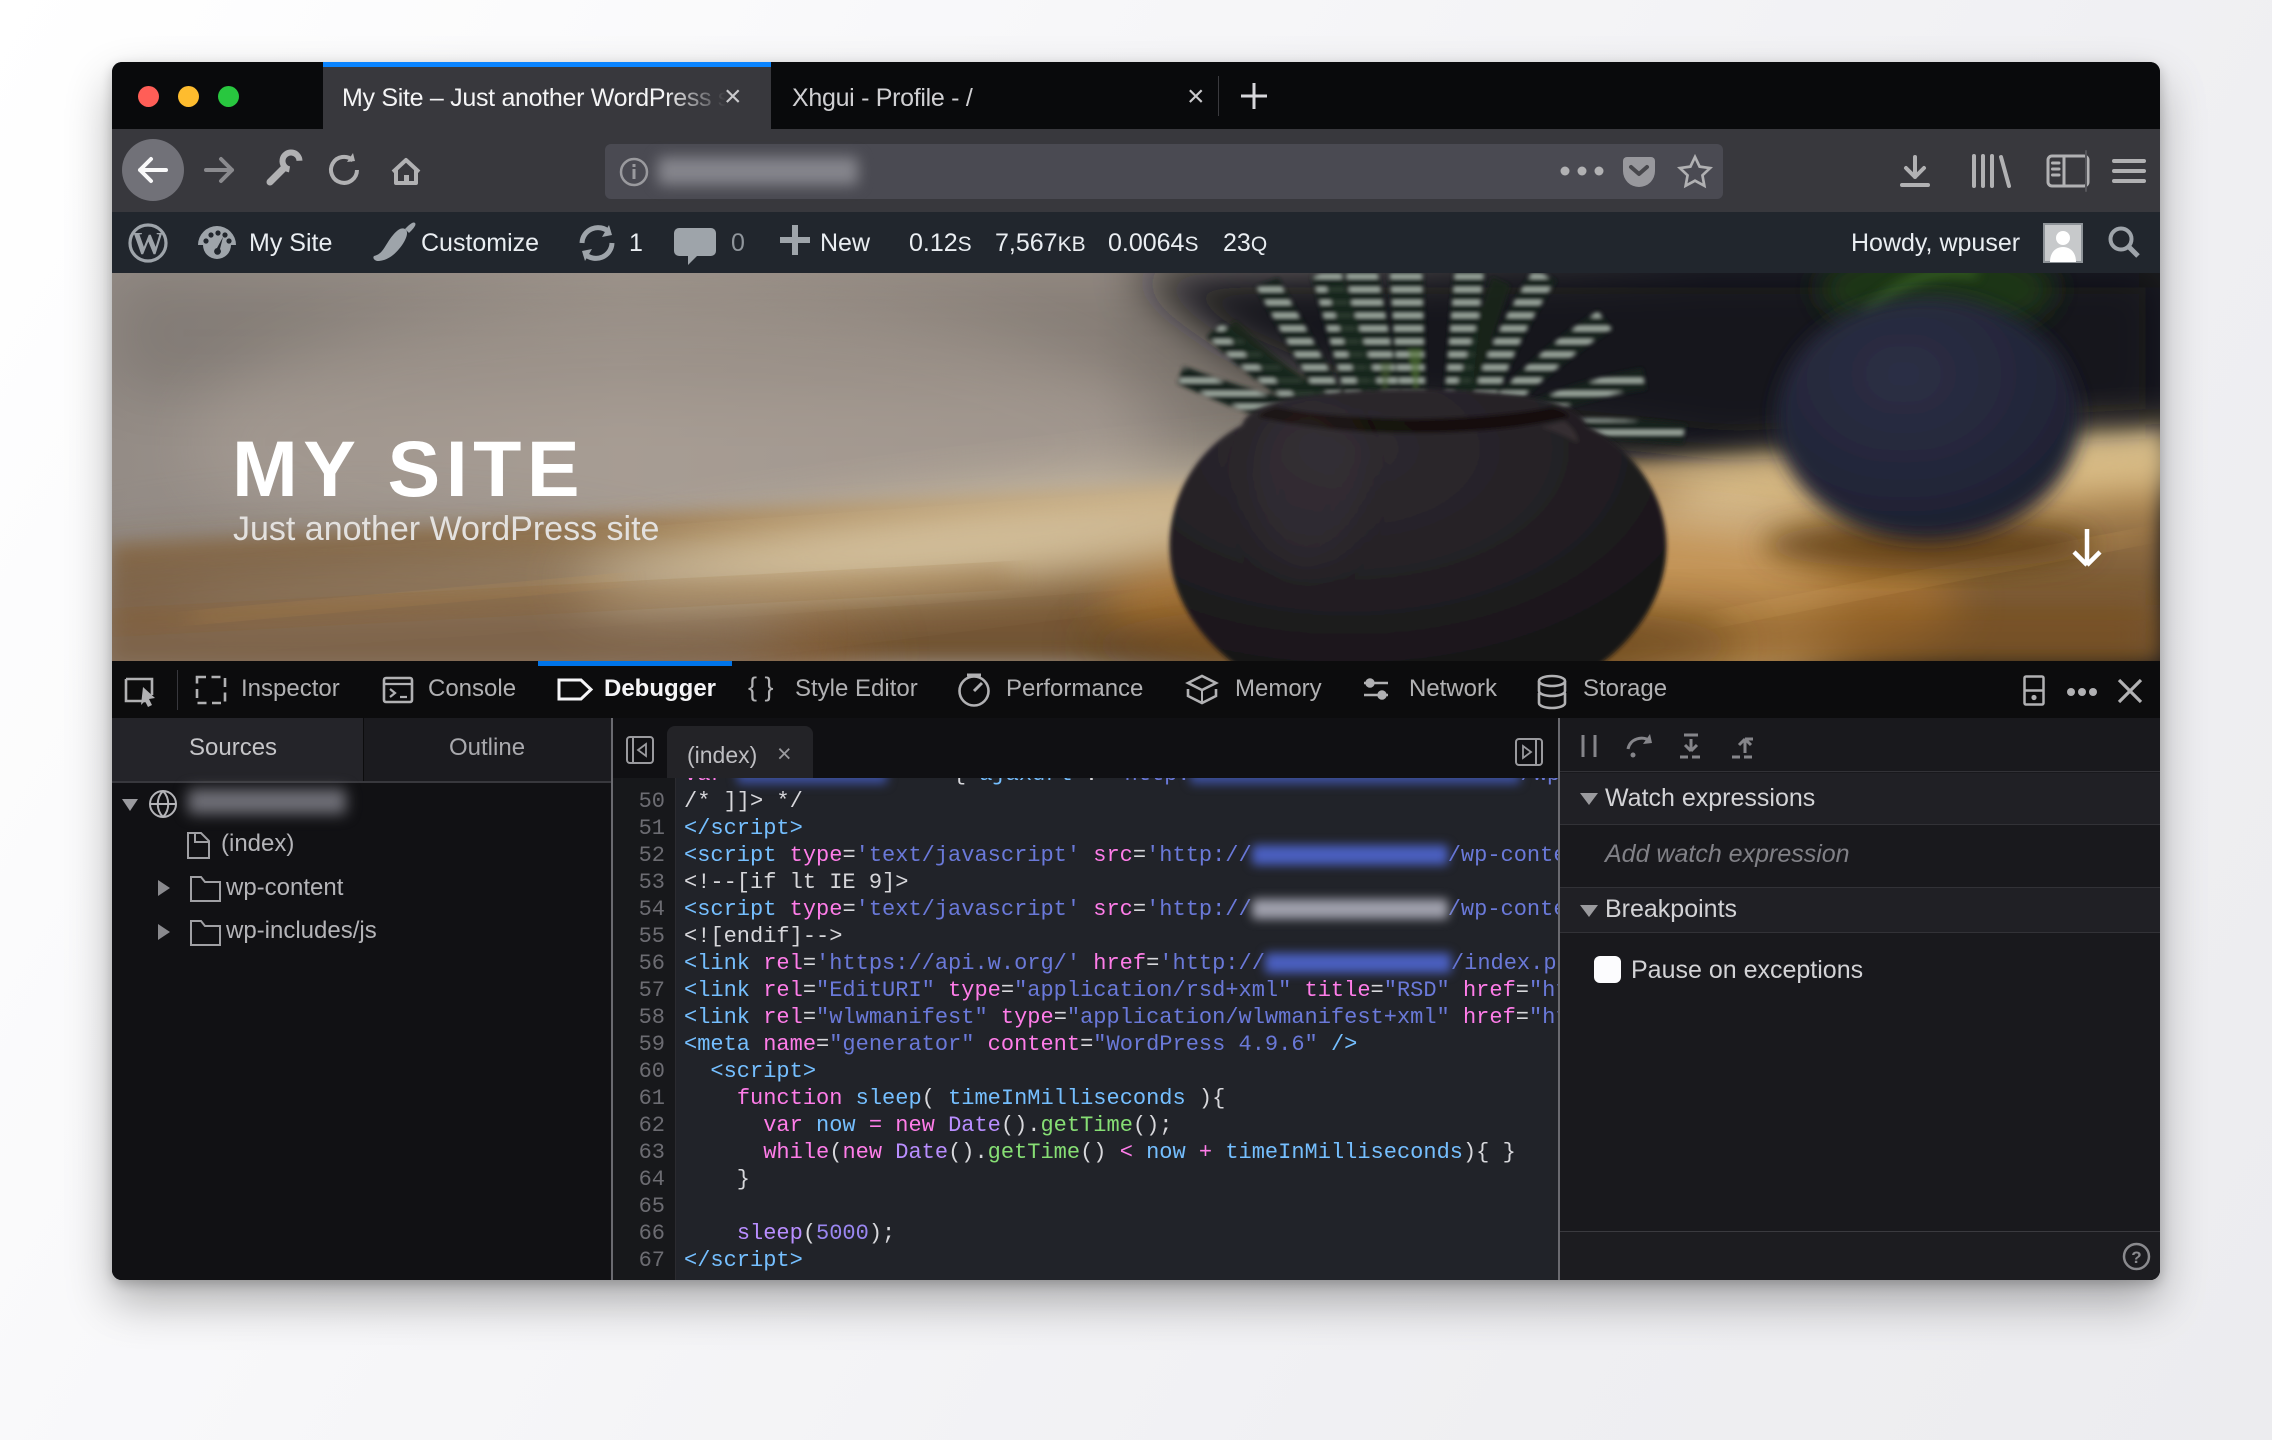 The width and height of the screenshot is (2272, 1440). I want to click on svg-text: W, so click(148, 243).